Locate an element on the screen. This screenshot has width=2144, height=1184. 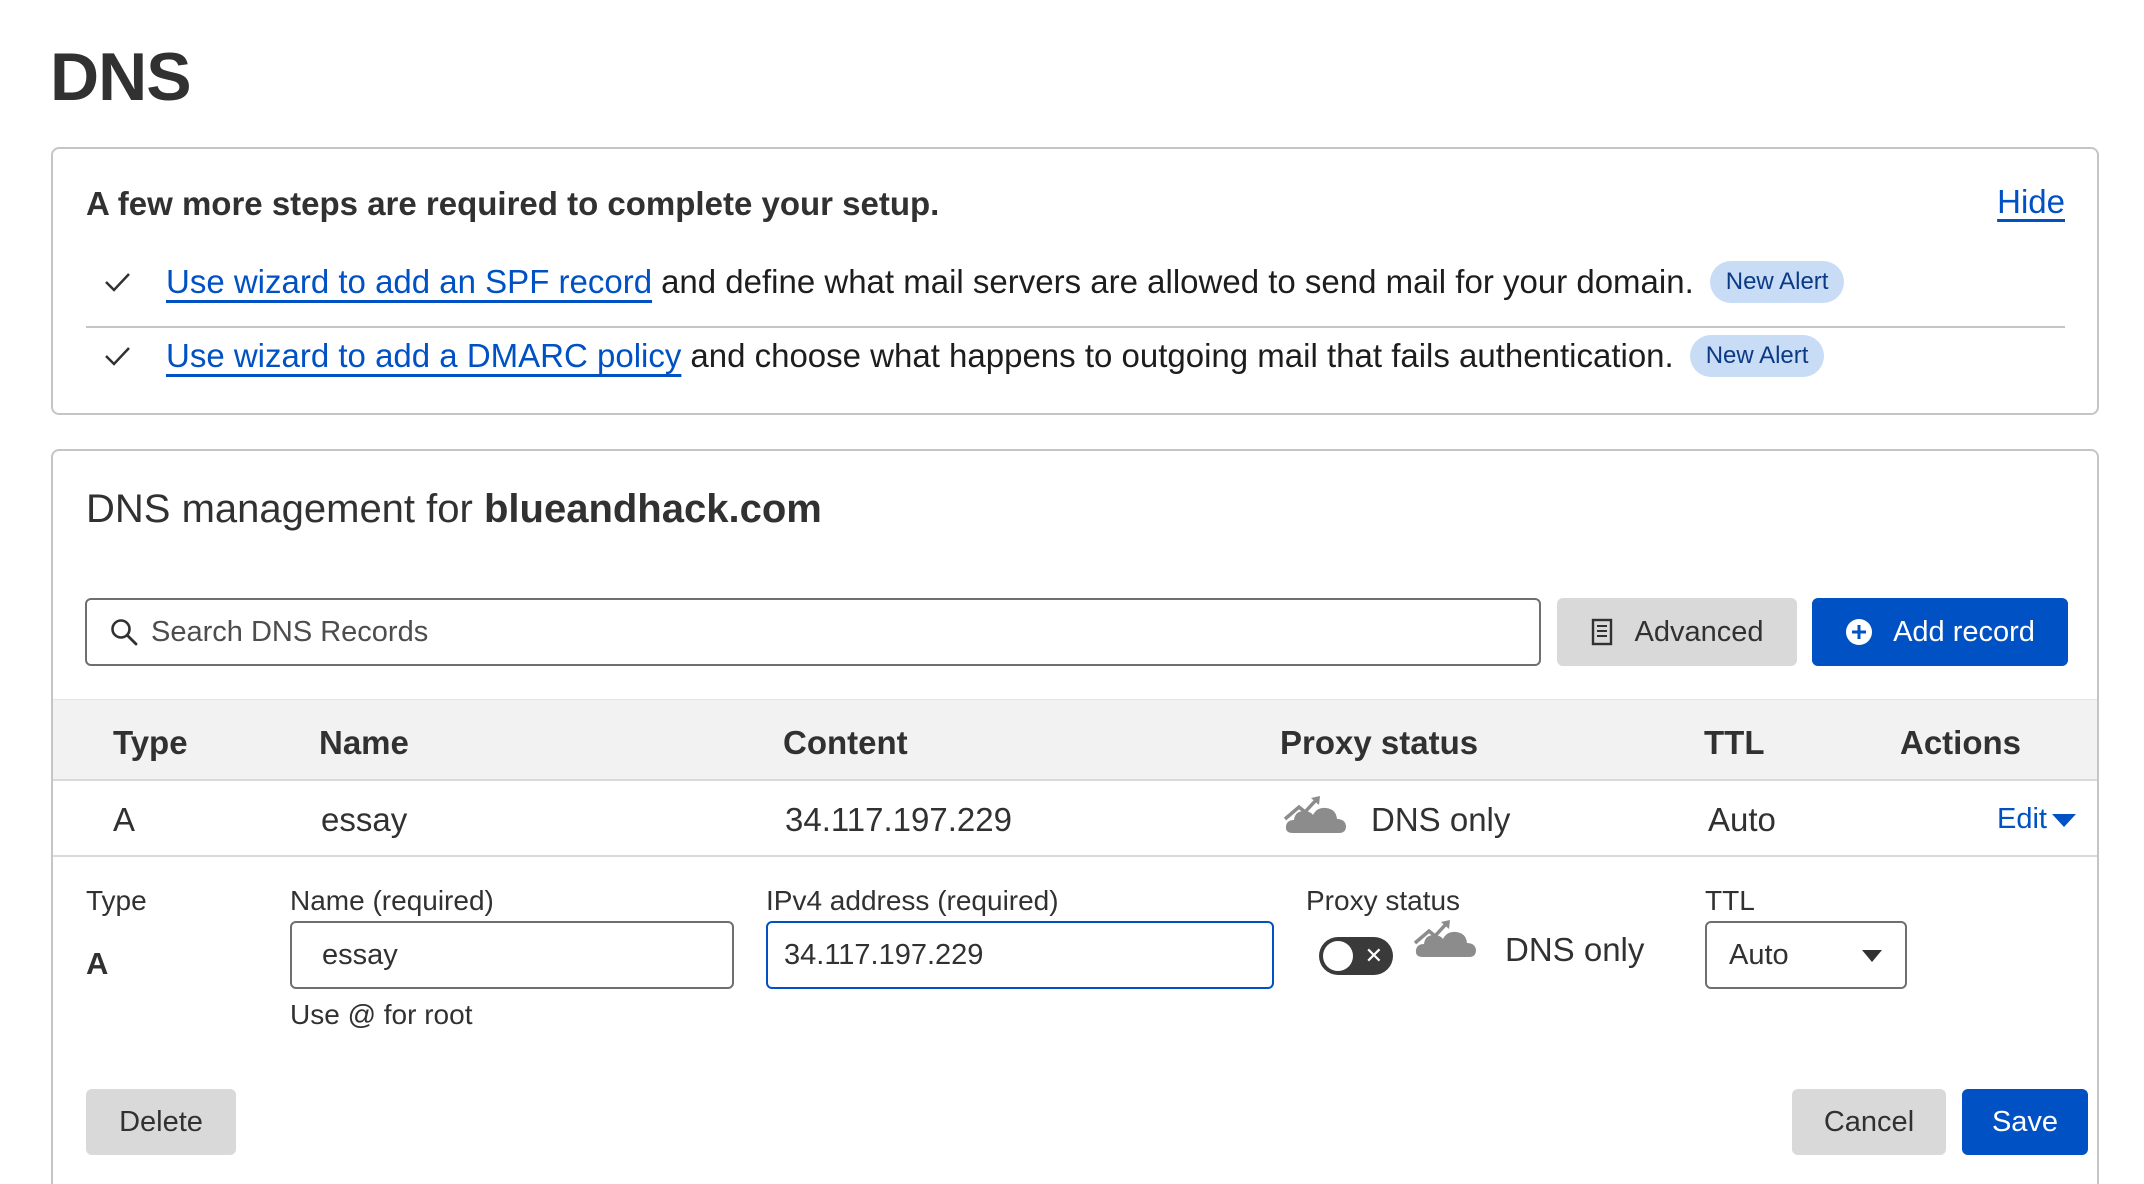
column-header-content: Content is located at coordinates (845, 742).